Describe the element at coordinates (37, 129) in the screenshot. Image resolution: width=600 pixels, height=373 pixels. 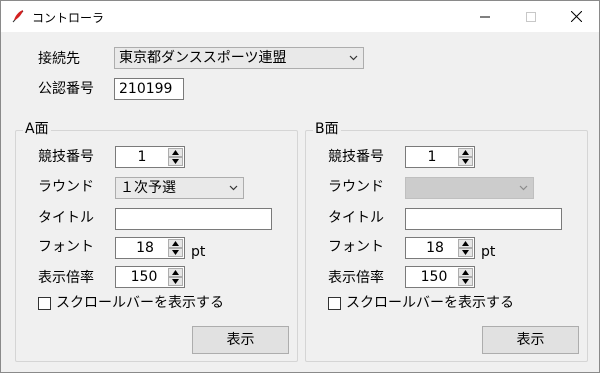
I see `panel-a-title: A面` at that location.